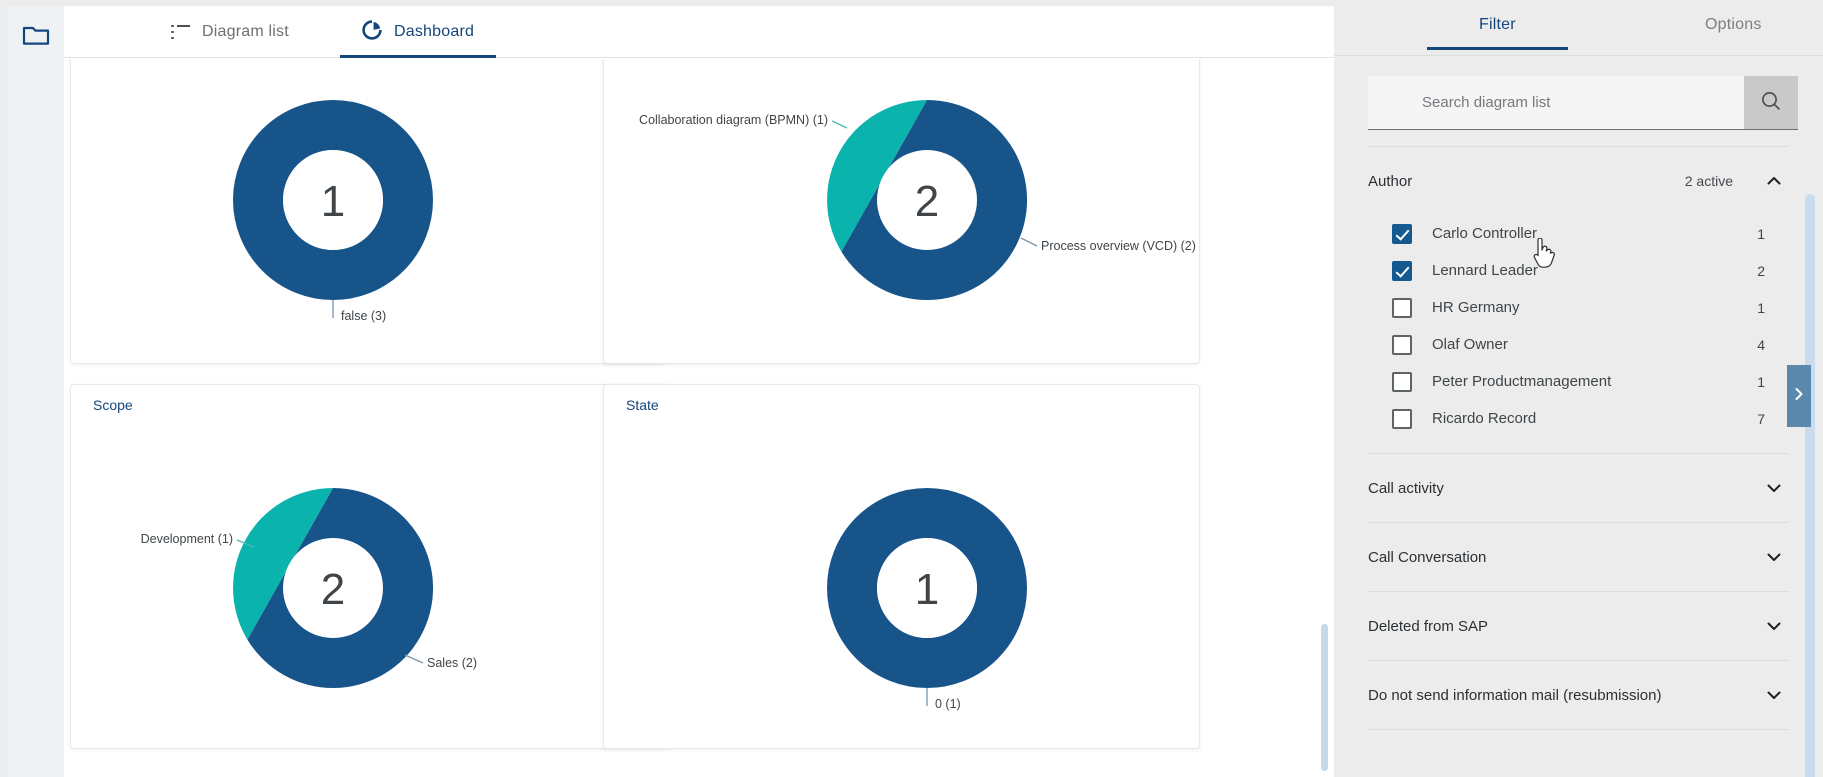  What do you see at coordinates (1428, 626) in the screenshot?
I see `filter-section-deleted-from-sap-title: Deleted from SAP` at bounding box center [1428, 626].